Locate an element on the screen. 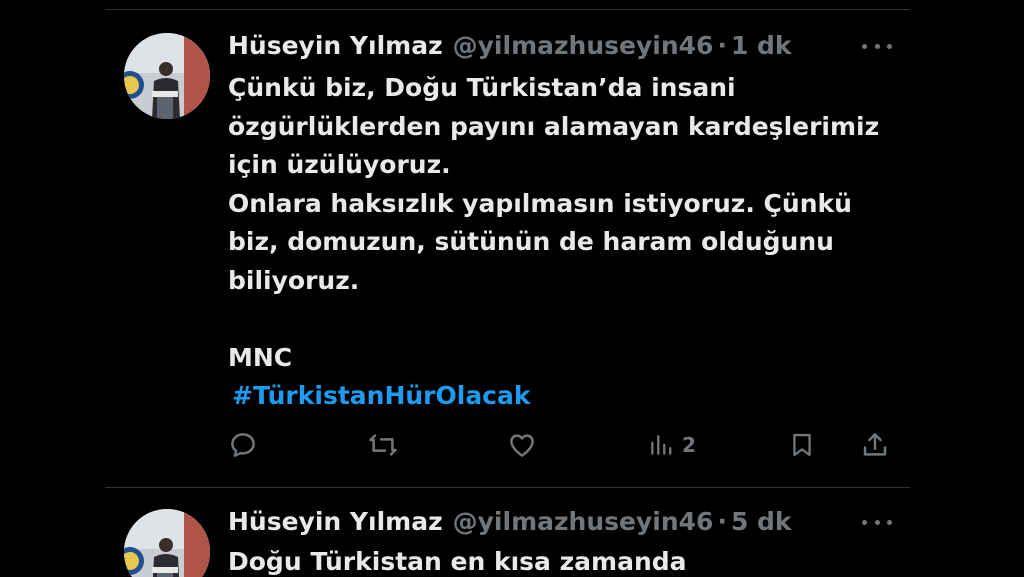  bookmark-icon is located at coordinates (802, 445).